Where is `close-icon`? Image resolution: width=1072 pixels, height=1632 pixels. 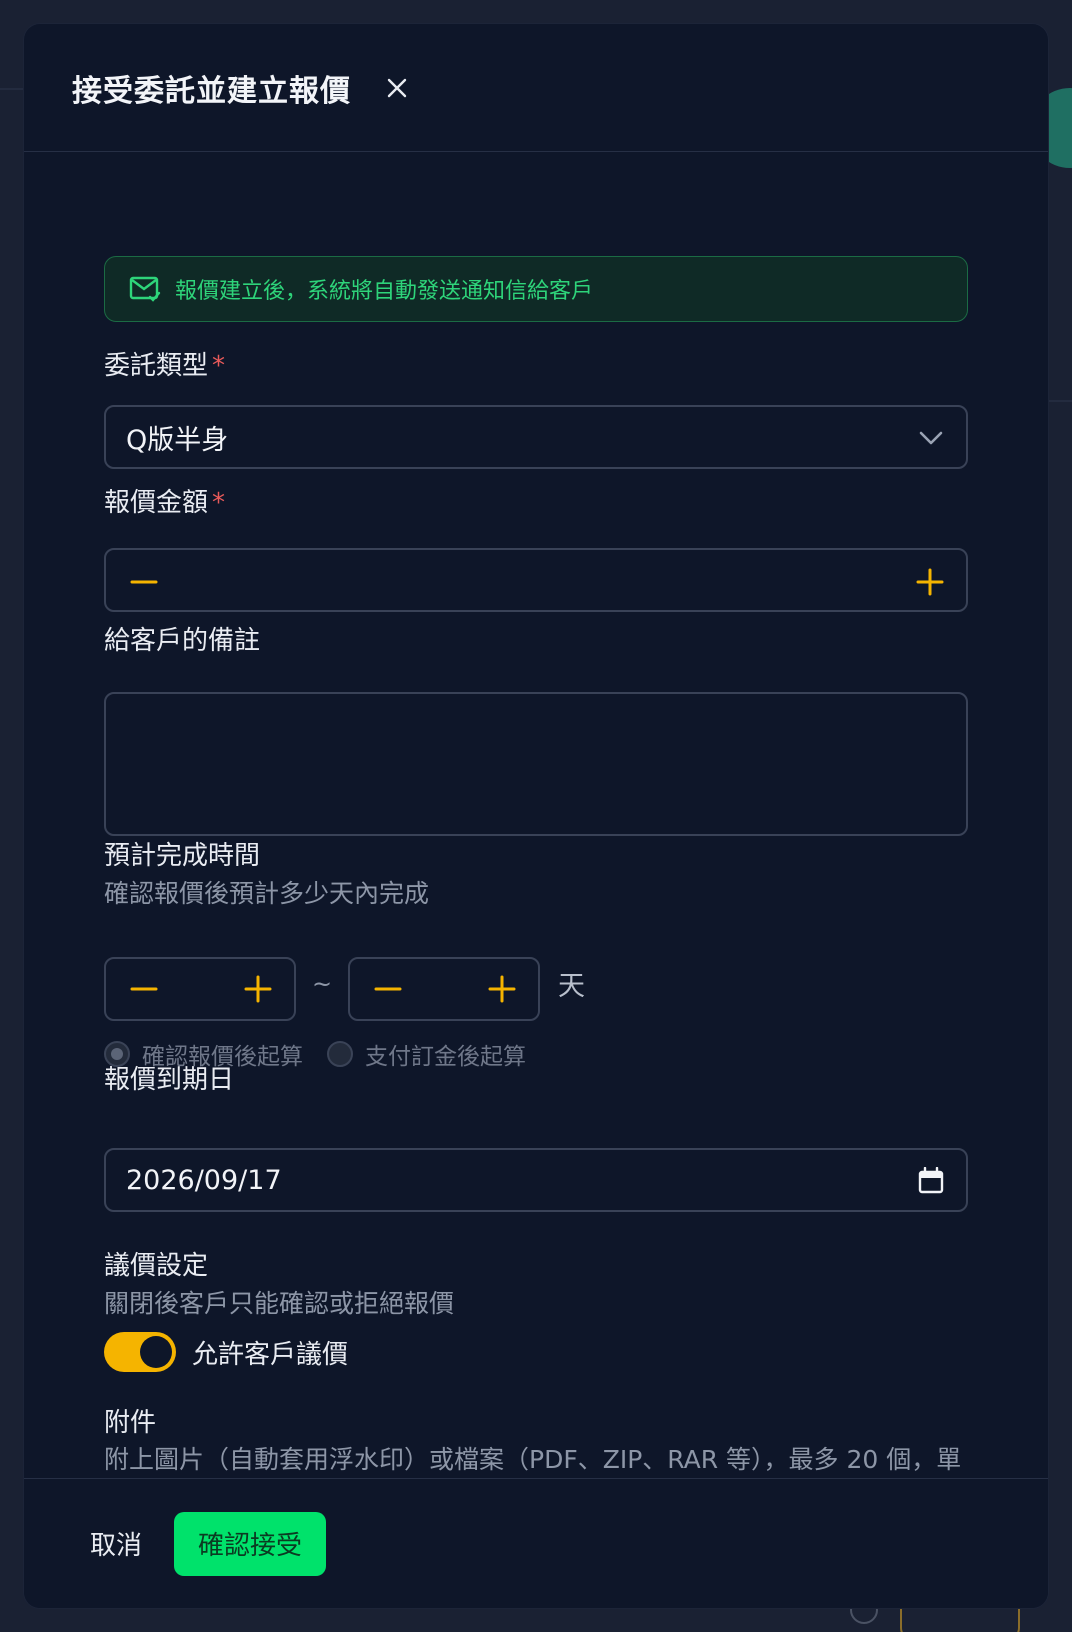 close-icon is located at coordinates (397, 87).